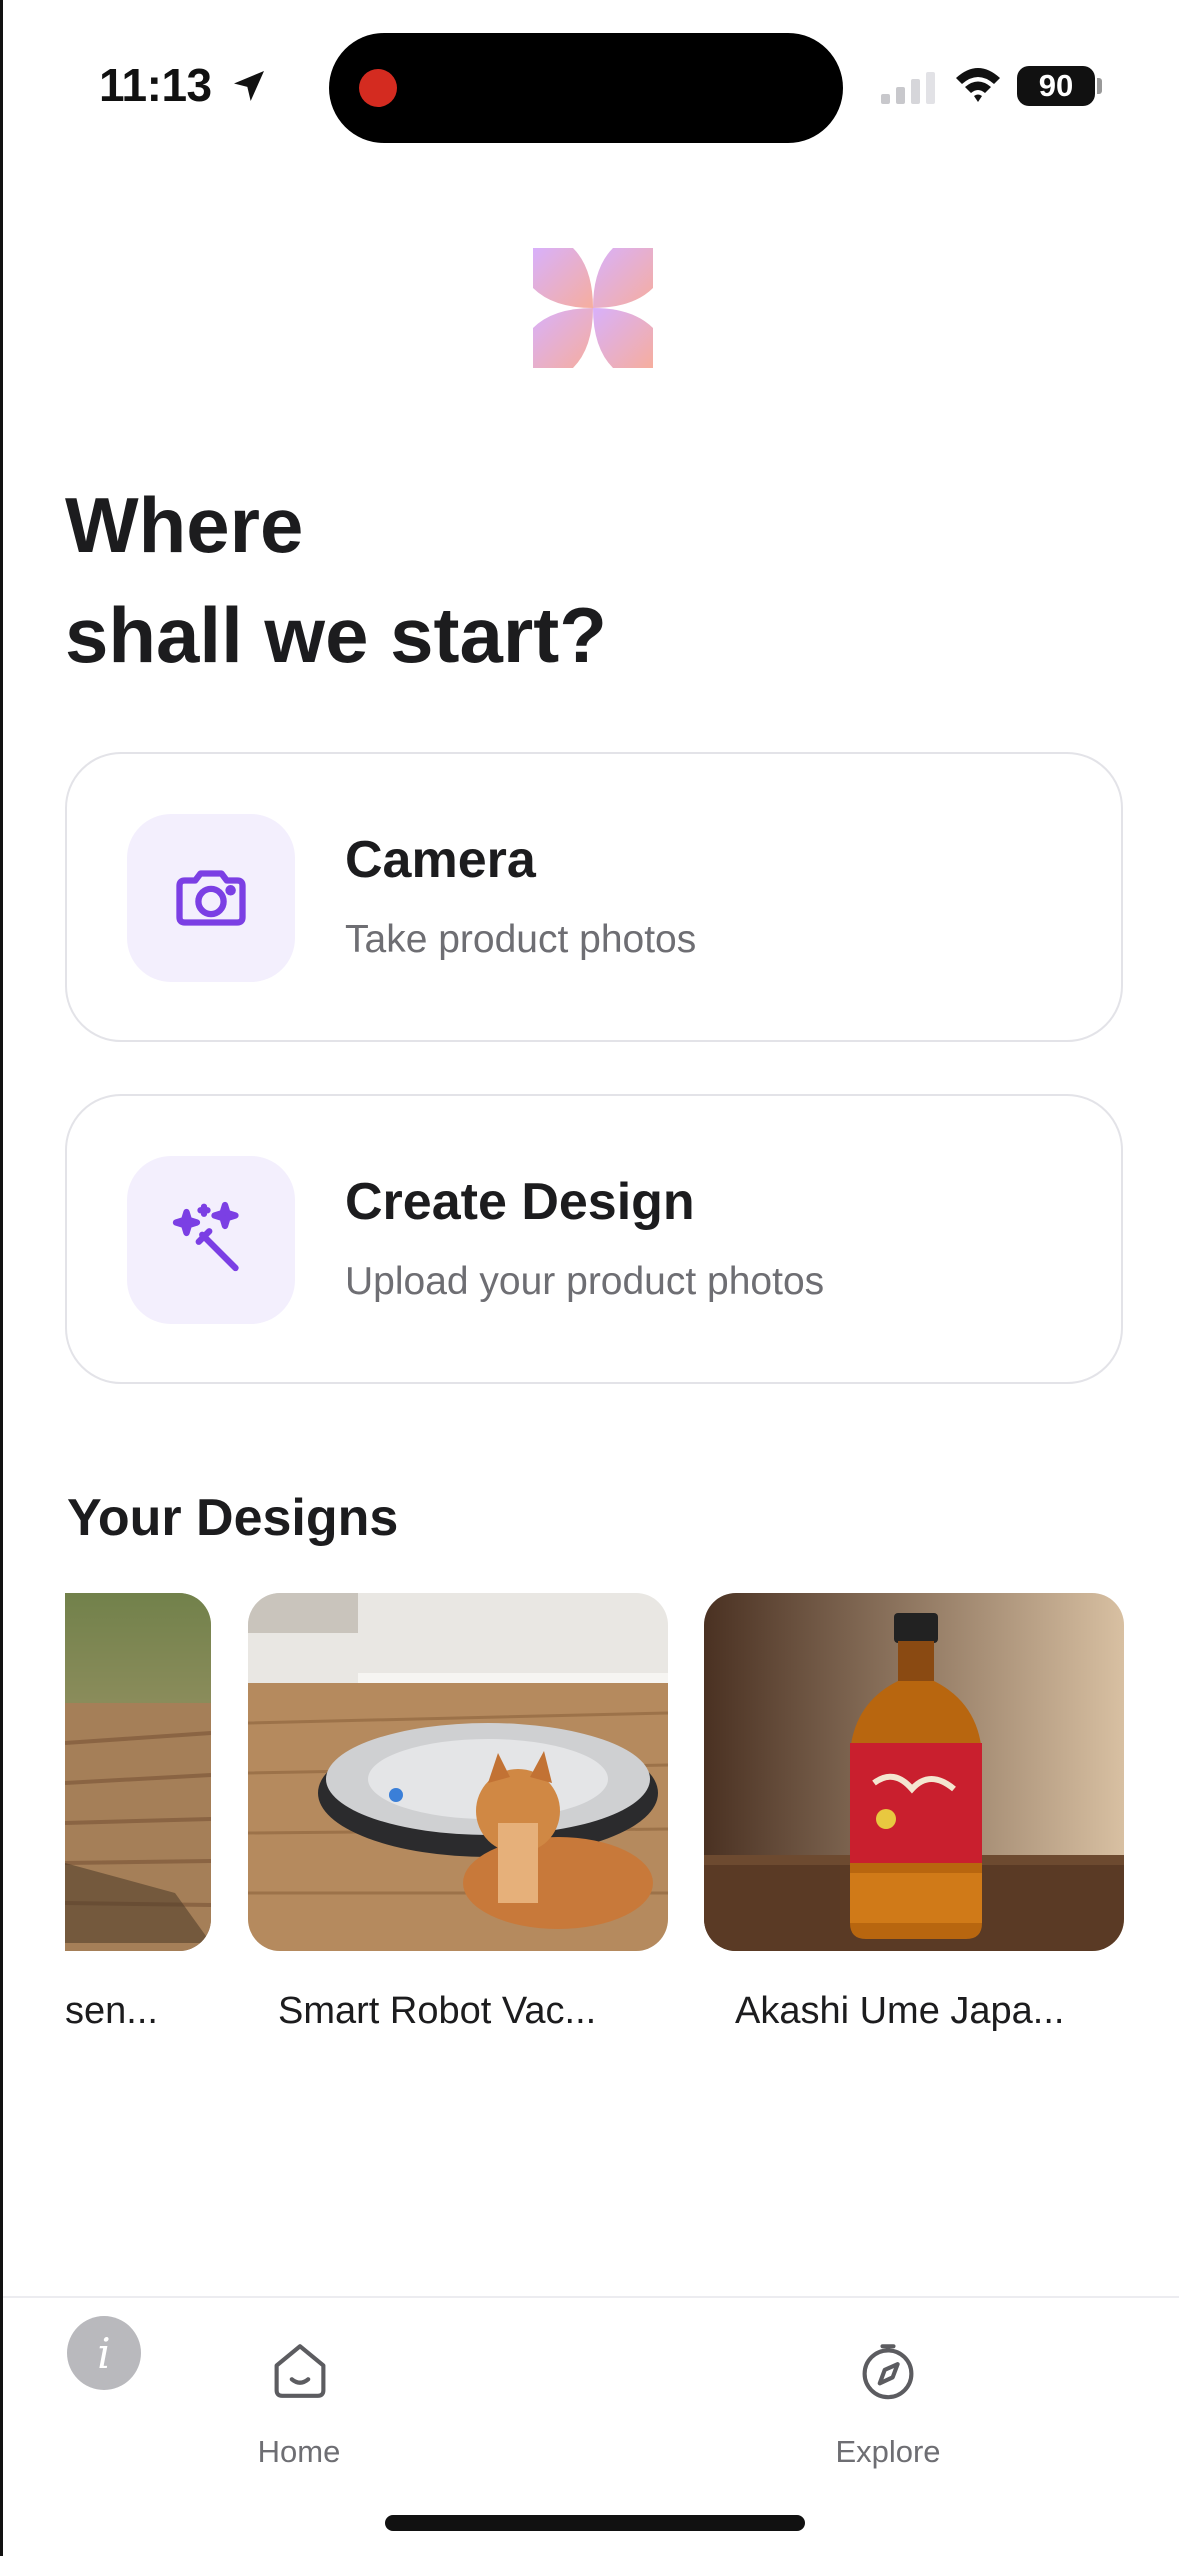  Describe the element at coordinates (521, 939) in the screenshot. I see `camera-option-subtitle: Take product photos` at that location.